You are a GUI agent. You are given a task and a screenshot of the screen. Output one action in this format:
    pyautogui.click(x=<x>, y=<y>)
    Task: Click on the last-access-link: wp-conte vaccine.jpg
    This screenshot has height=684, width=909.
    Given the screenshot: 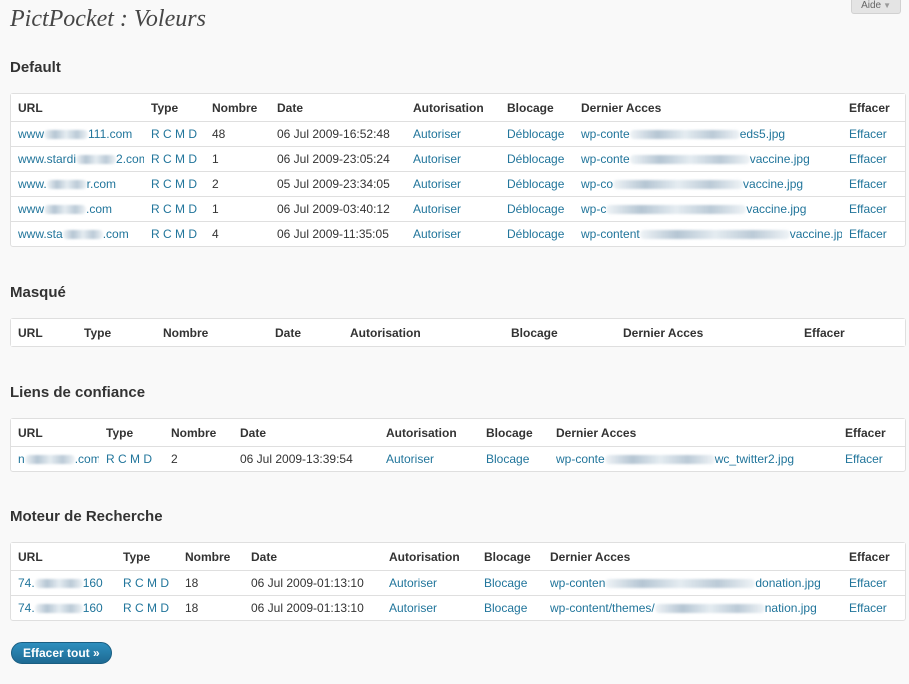 What is the action you would take?
    pyautogui.click(x=695, y=159)
    